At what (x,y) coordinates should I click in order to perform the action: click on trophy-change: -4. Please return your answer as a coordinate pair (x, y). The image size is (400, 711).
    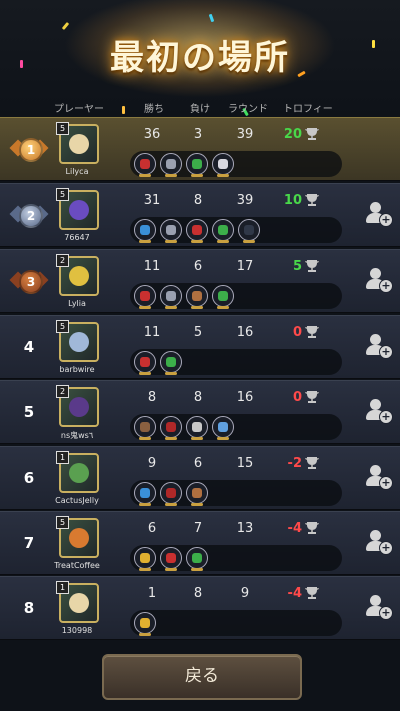
    Looking at the image, I should click on (302, 594).